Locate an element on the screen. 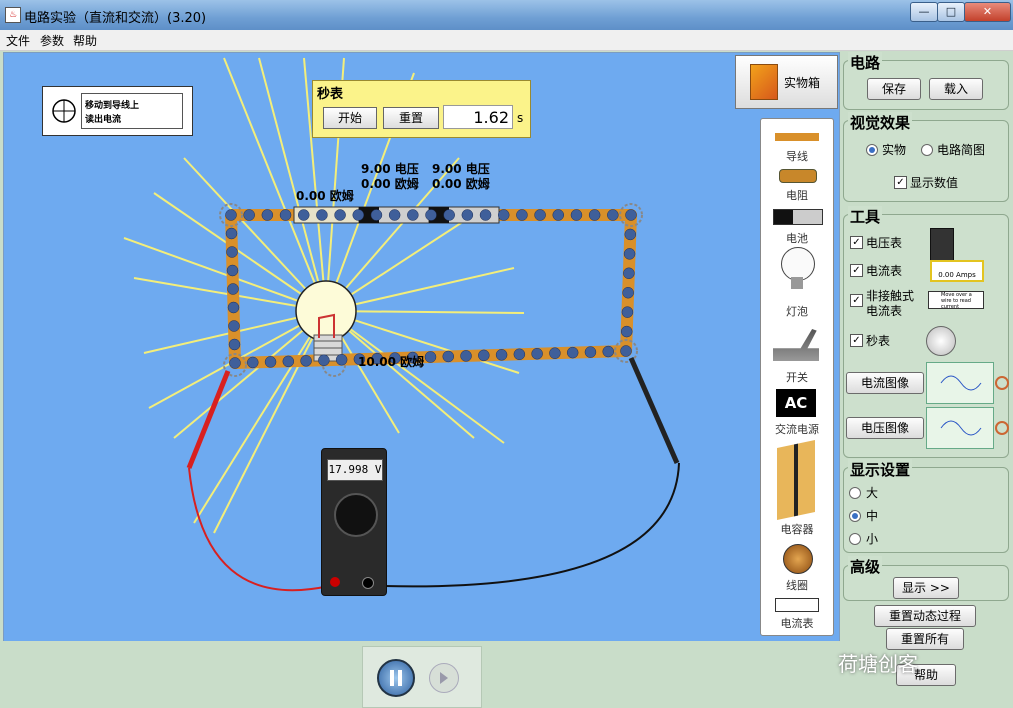  java-app-icon: ♨ is located at coordinates (13, 15).